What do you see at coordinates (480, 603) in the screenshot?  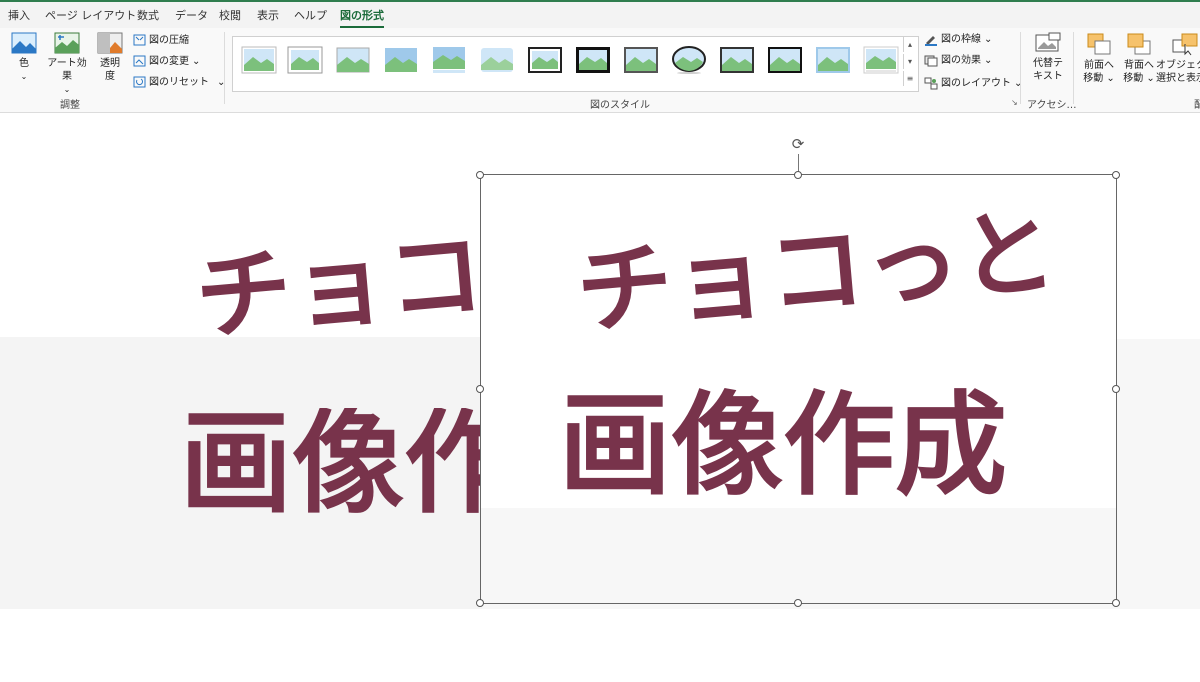 I see `resize-handle-bottom-left` at bounding box center [480, 603].